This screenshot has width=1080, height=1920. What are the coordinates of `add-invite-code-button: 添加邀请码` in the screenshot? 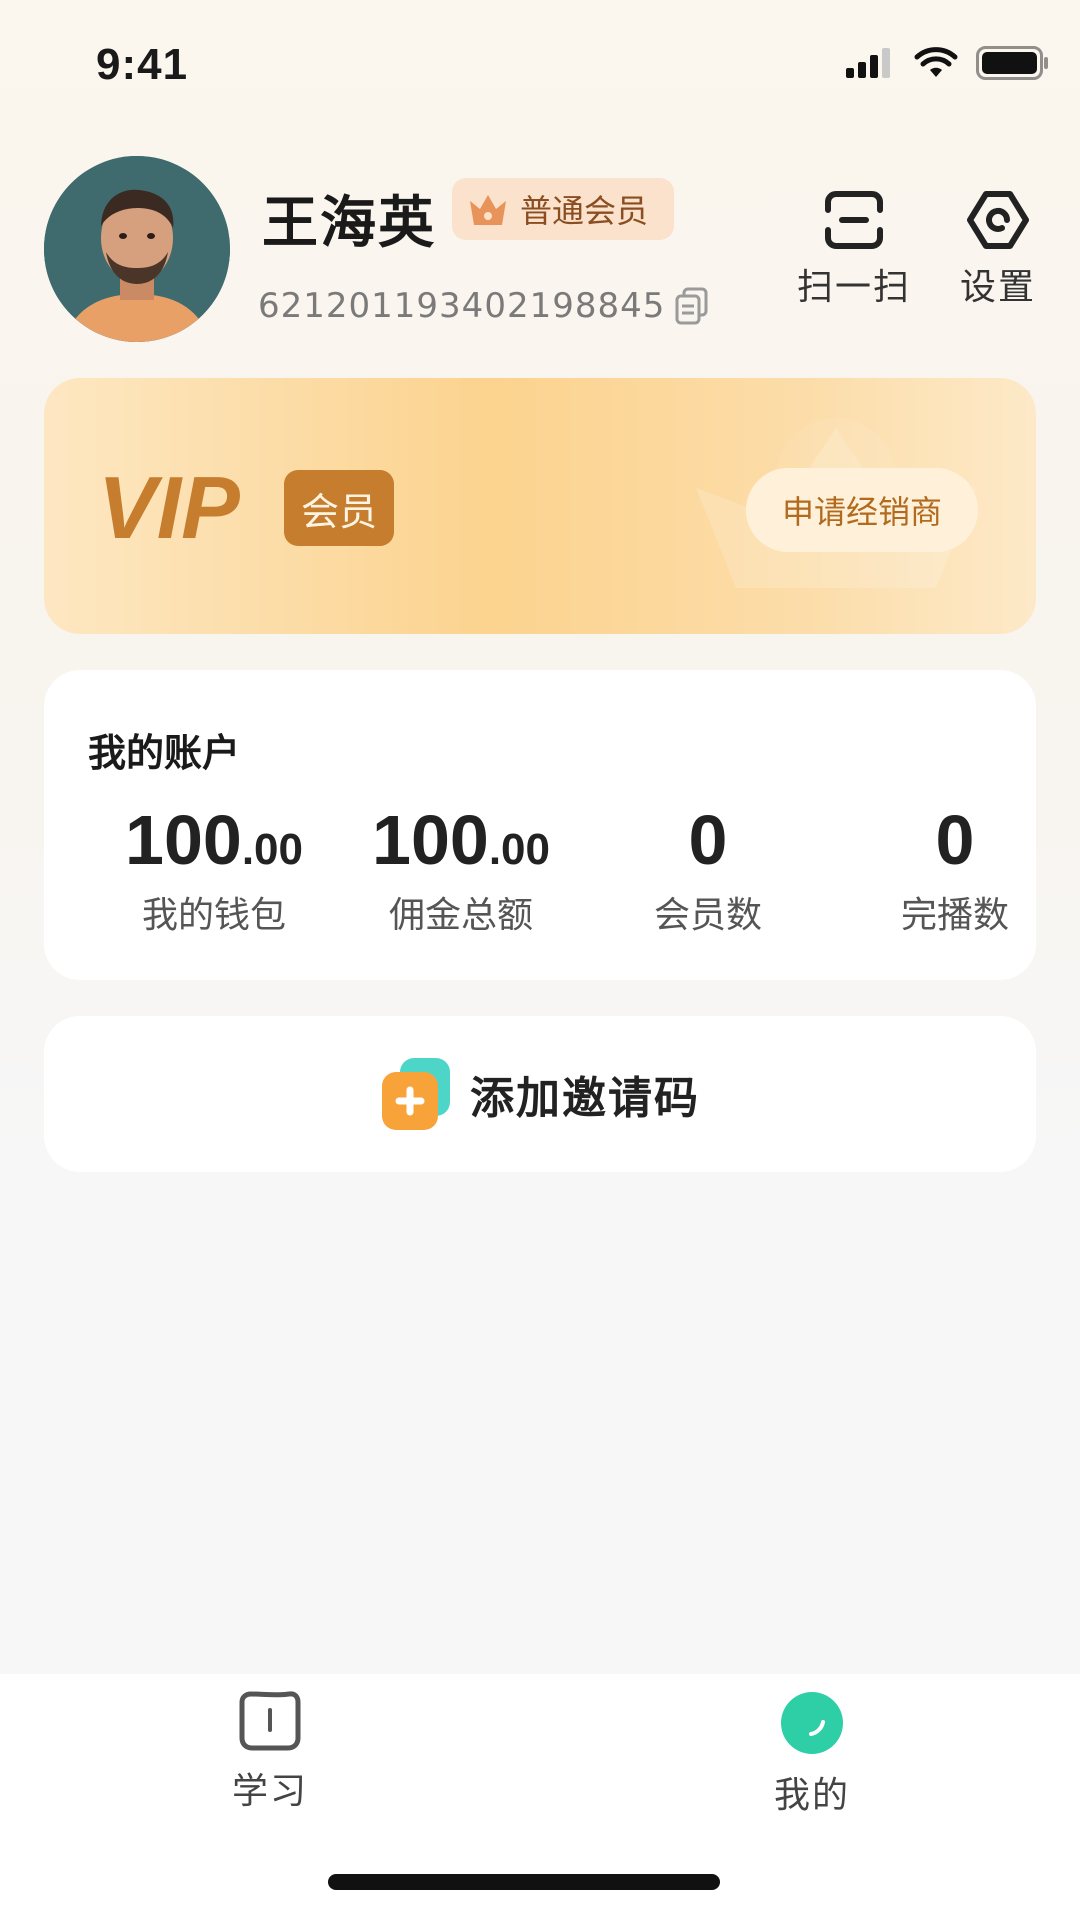 It's located at (540, 1094).